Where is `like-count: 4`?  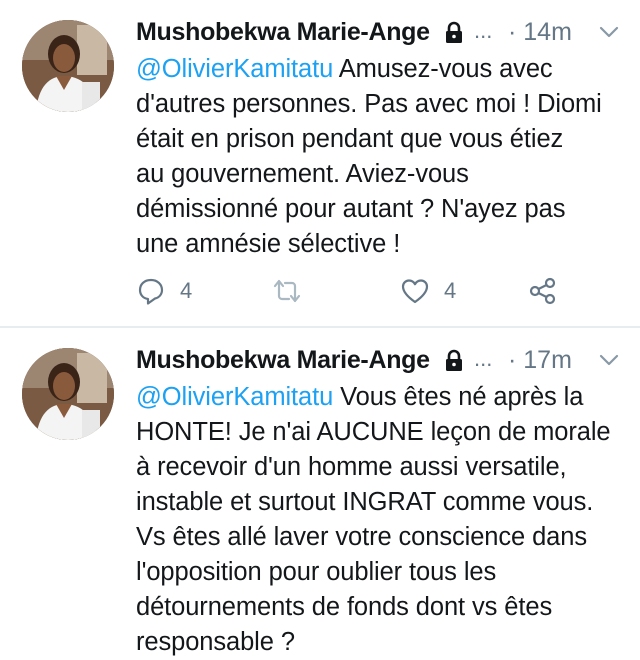 like-count: 4 is located at coordinates (450, 290).